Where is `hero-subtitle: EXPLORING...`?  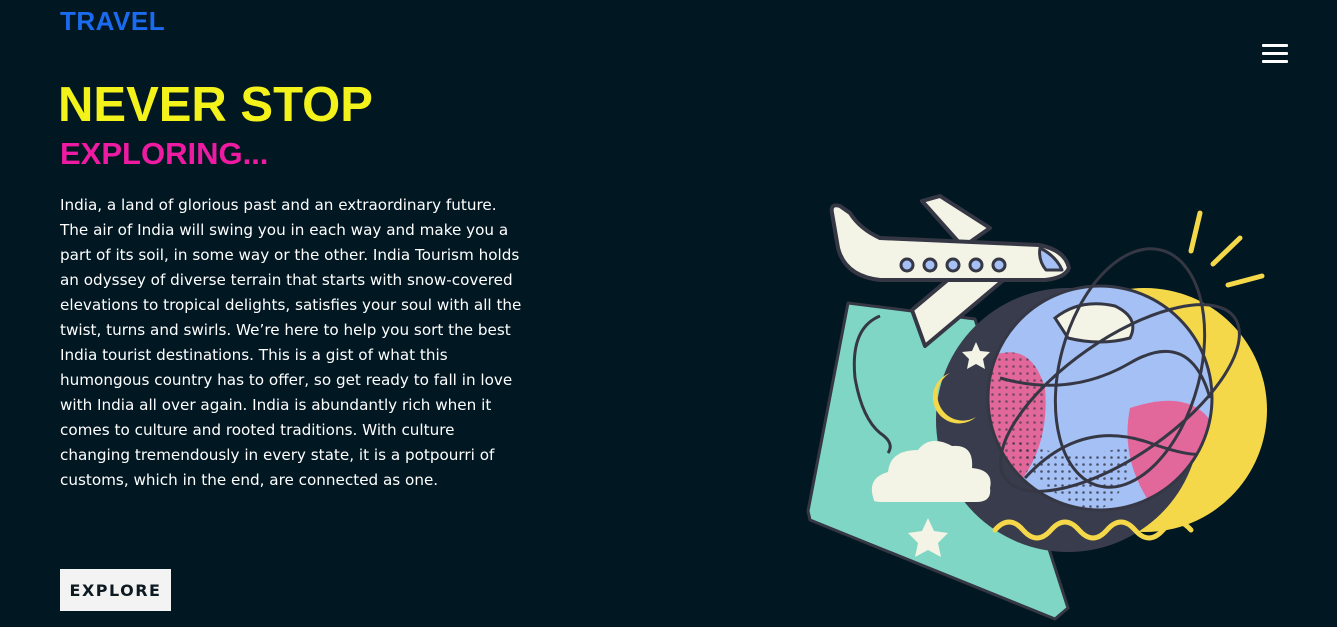
hero-subtitle: EXPLORING... is located at coordinates (164, 153).